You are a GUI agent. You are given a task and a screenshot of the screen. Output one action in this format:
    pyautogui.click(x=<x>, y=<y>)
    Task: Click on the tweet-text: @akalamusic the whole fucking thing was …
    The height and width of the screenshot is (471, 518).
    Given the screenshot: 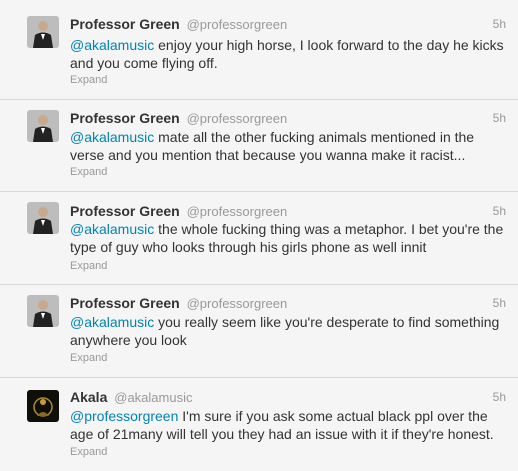 What is the action you would take?
    pyautogui.click(x=288, y=238)
    